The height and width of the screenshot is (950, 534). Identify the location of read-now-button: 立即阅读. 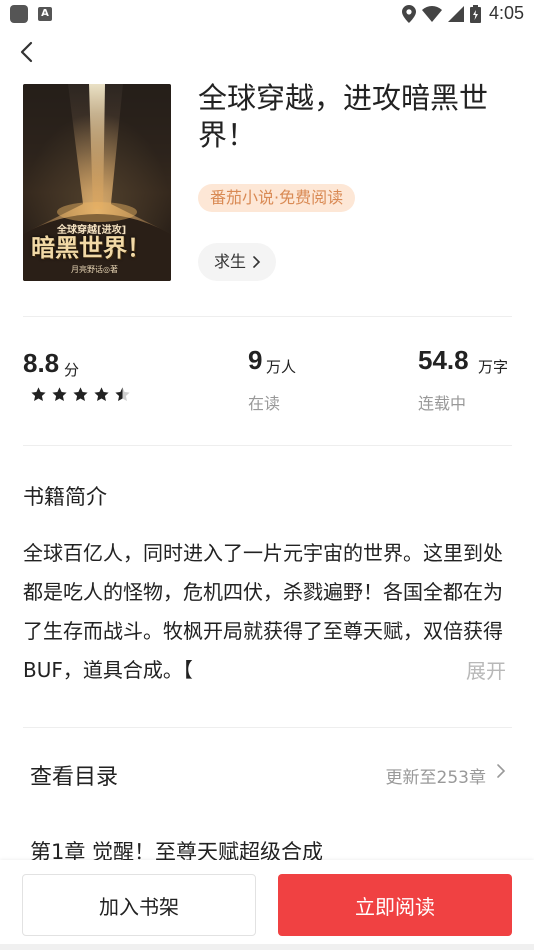
(395, 905).